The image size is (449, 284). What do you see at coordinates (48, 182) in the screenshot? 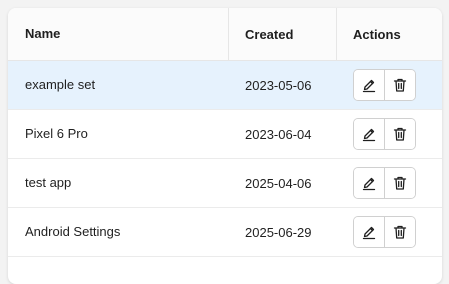
I see `row-name: test app` at bounding box center [48, 182].